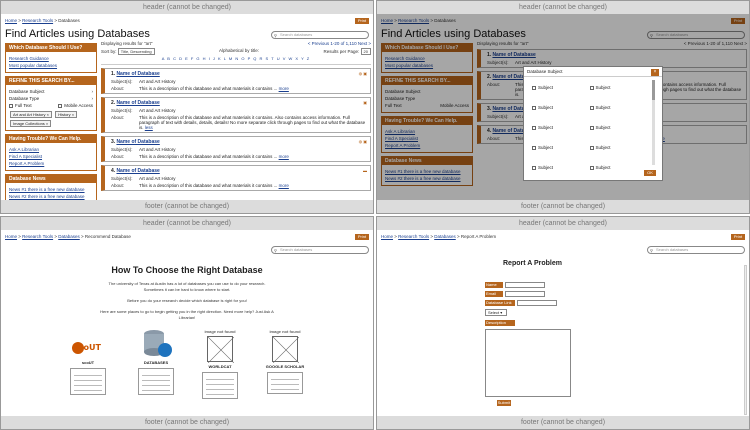 The width and height of the screenshot is (750, 430). What do you see at coordinates (341, 51) in the screenshot?
I see `per-page-label: Results per Page:` at bounding box center [341, 51].